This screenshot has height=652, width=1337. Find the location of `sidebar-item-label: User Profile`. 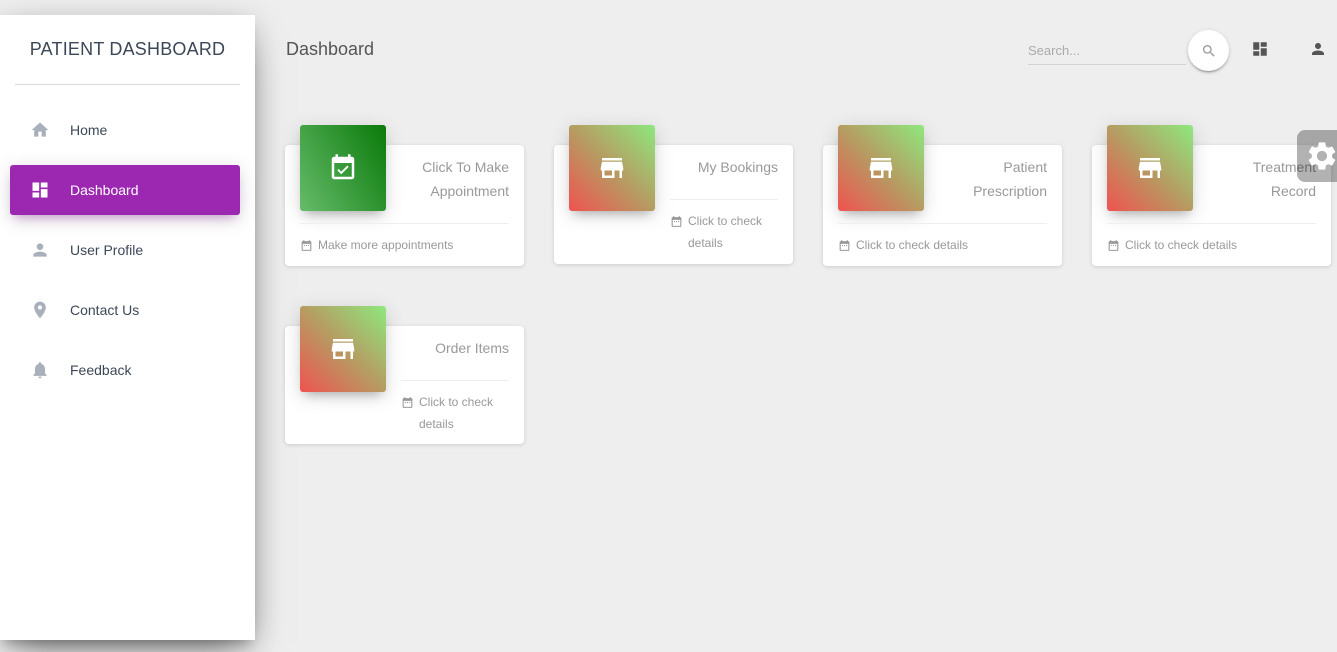

sidebar-item-label: User Profile is located at coordinates (107, 250).